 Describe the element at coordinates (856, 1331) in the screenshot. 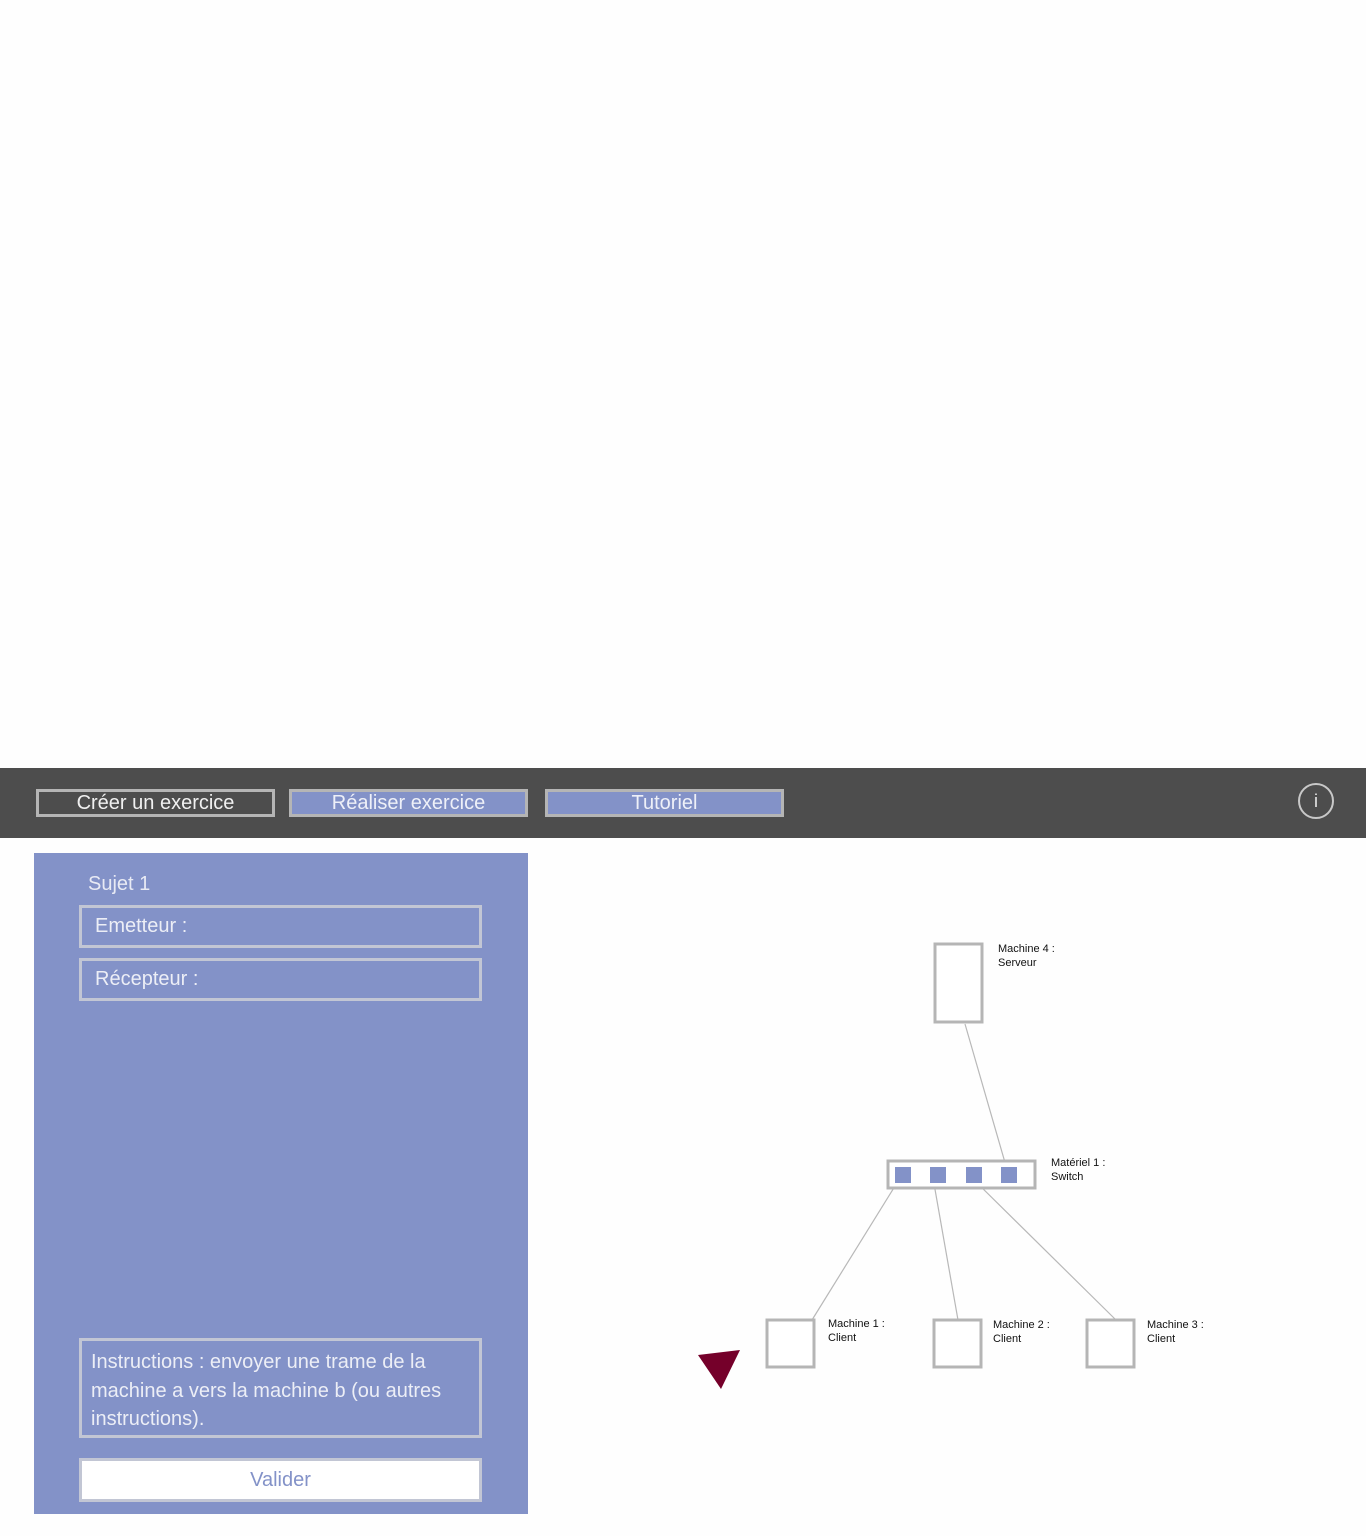

I see `machine1-label: Machine 1 : Client` at that location.